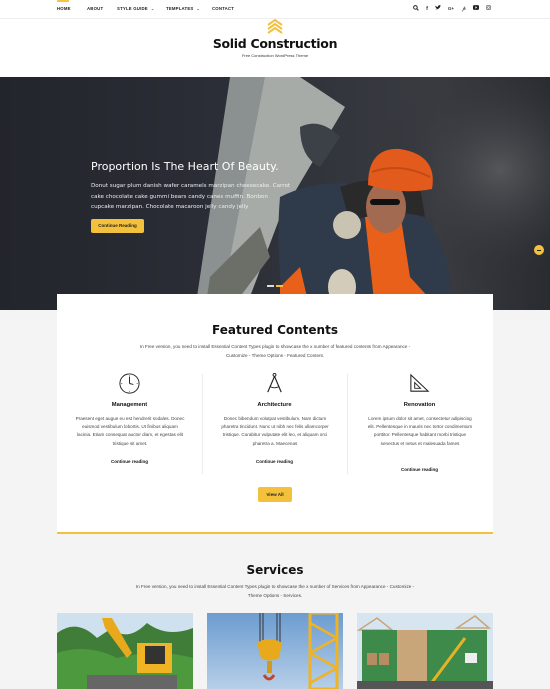  What do you see at coordinates (476, 9) in the screenshot?
I see `youtube-icon` at bounding box center [476, 9].